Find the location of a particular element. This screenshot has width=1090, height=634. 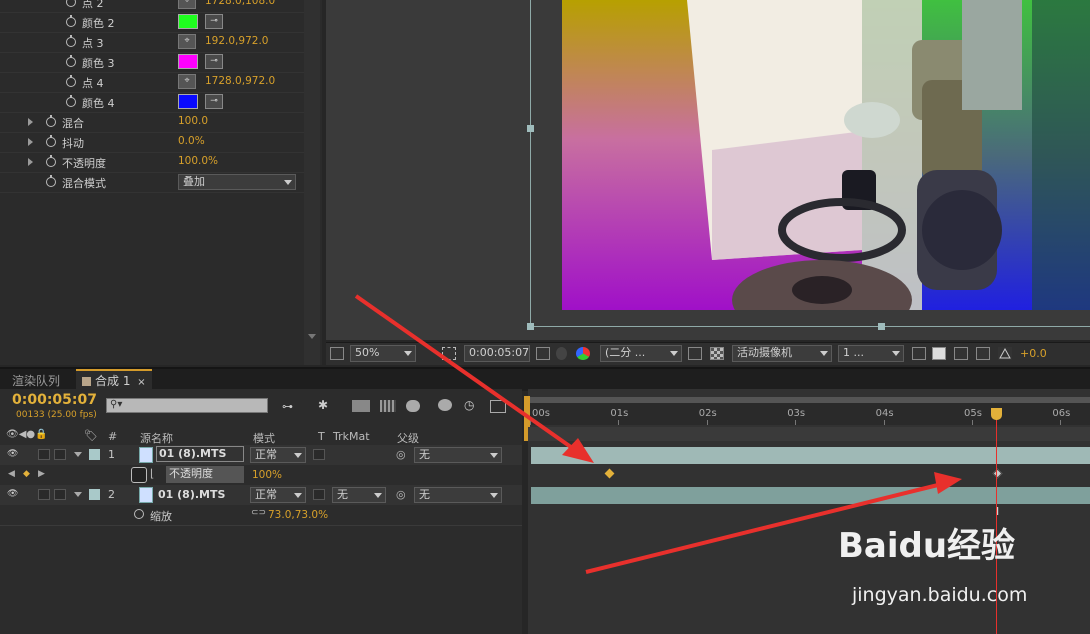

watermark-url: jingyan.baidu.com is located at coordinates (940, 595).